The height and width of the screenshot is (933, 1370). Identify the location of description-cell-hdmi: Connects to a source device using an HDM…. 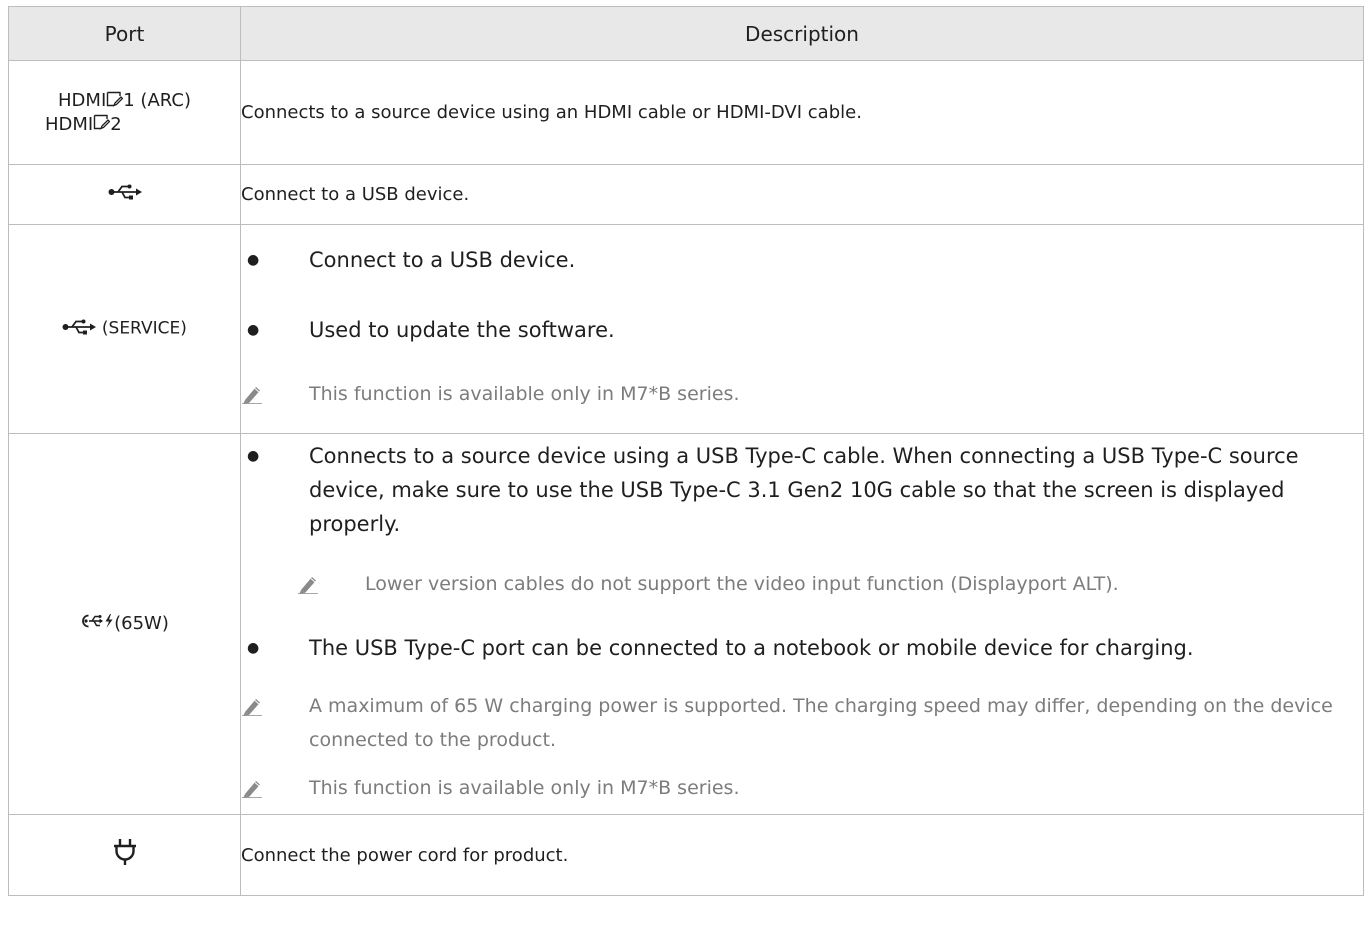
(802, 112).